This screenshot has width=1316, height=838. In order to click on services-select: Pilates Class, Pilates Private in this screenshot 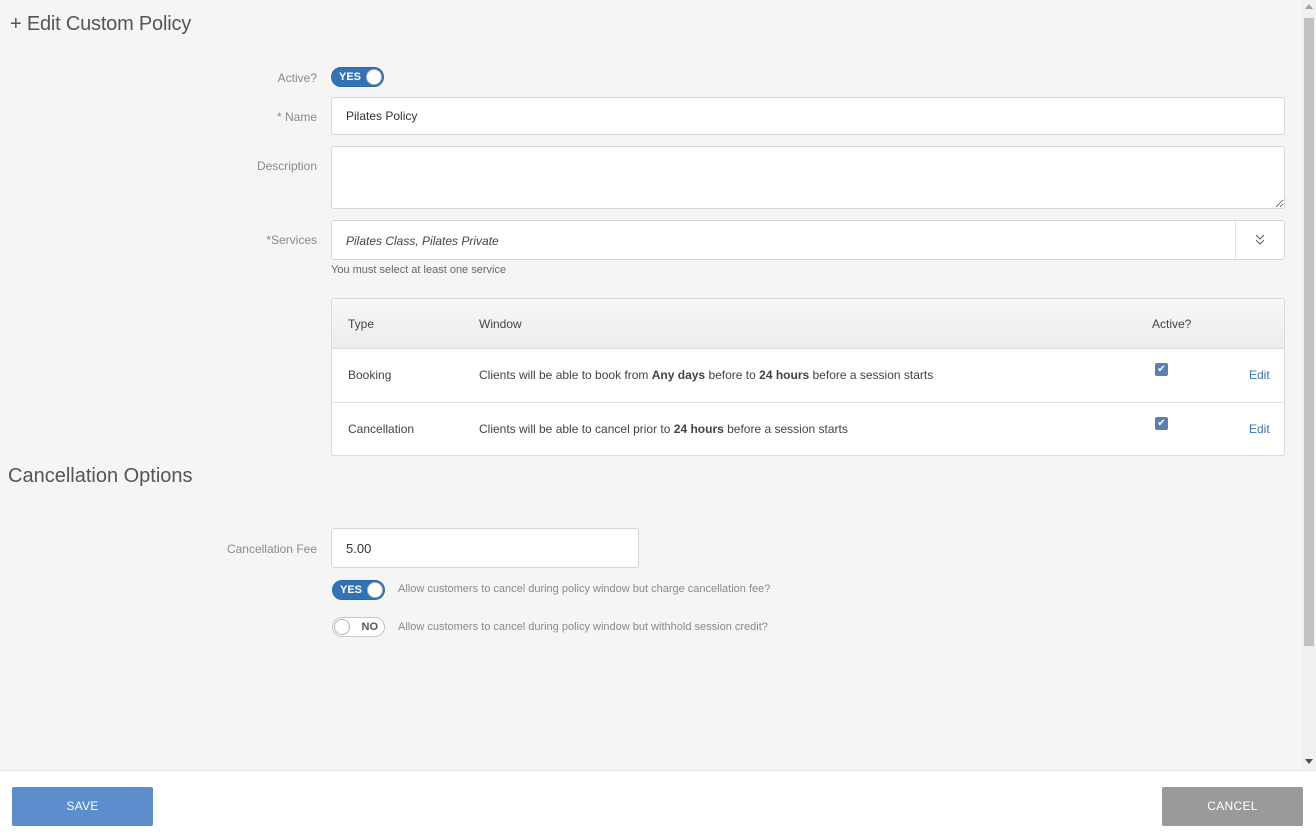, I will do `click(808, 240)`.